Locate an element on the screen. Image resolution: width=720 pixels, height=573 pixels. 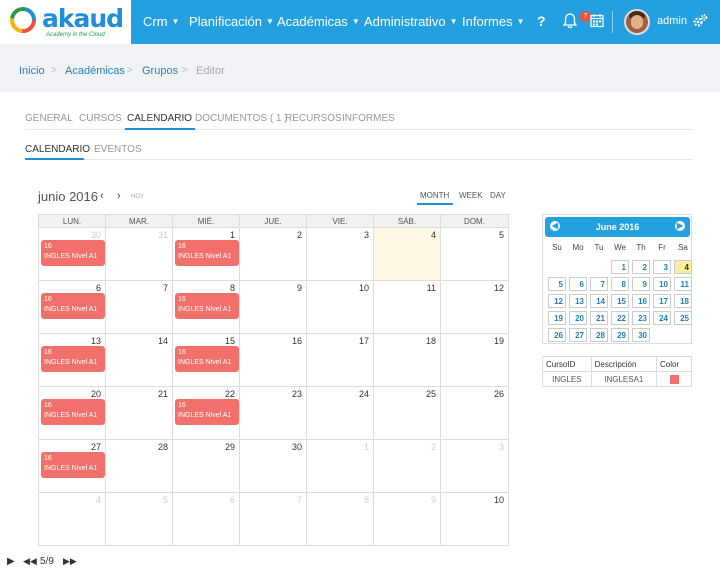
day-cell: 12 is located at coordinates (475, 307).